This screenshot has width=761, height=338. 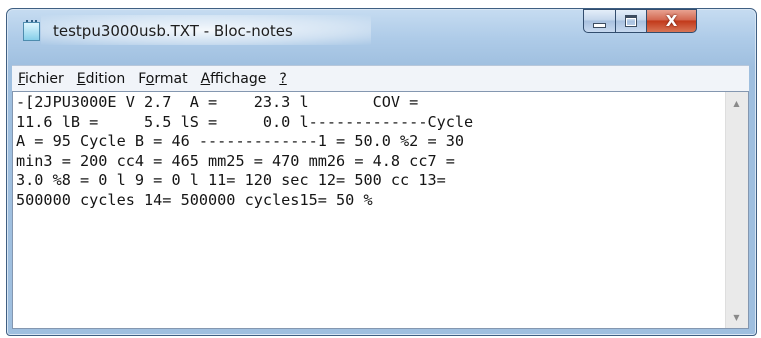 What do you see at coordinates (381, 34) in the screenshot?
I see `title-bar: testpu3000usb.TXT - Bloc-notes X` at bounding box center [381, 34].